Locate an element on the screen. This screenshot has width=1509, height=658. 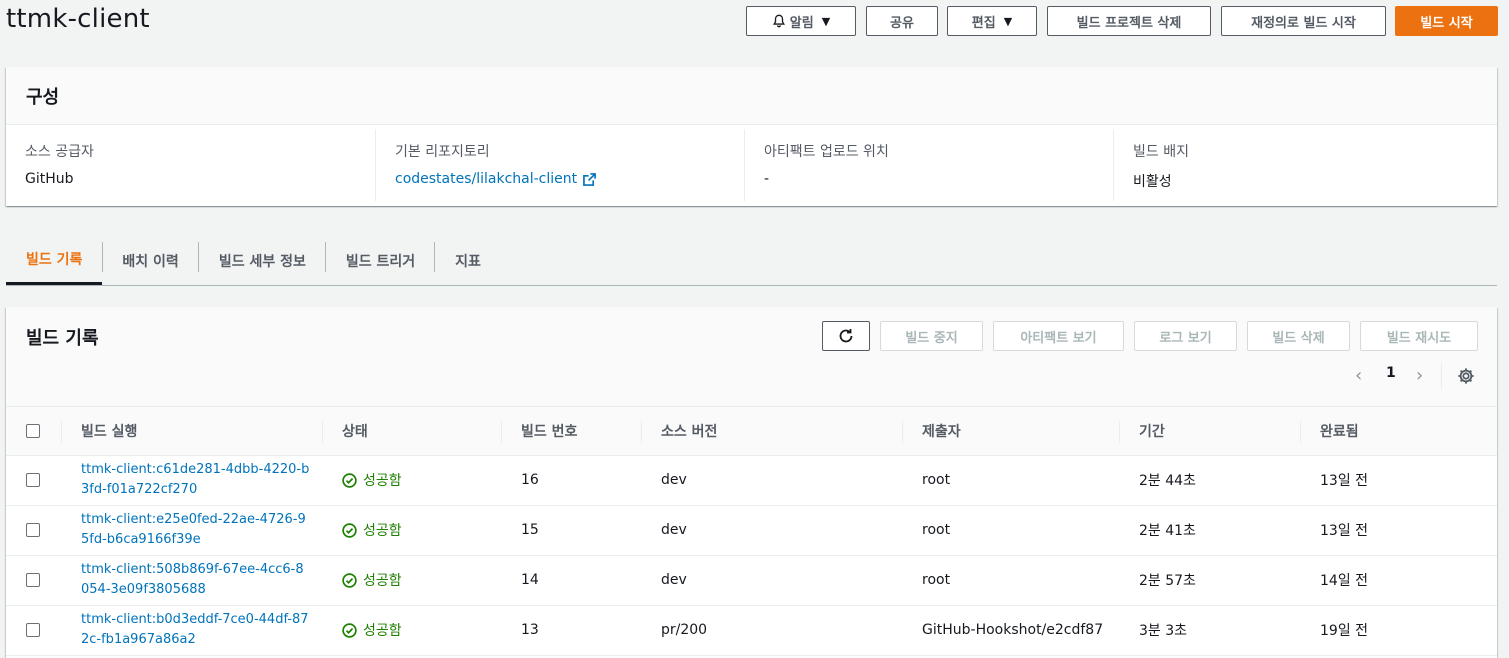
tab-build-history: 빌드 기록 is located at coordinates (54, 260).